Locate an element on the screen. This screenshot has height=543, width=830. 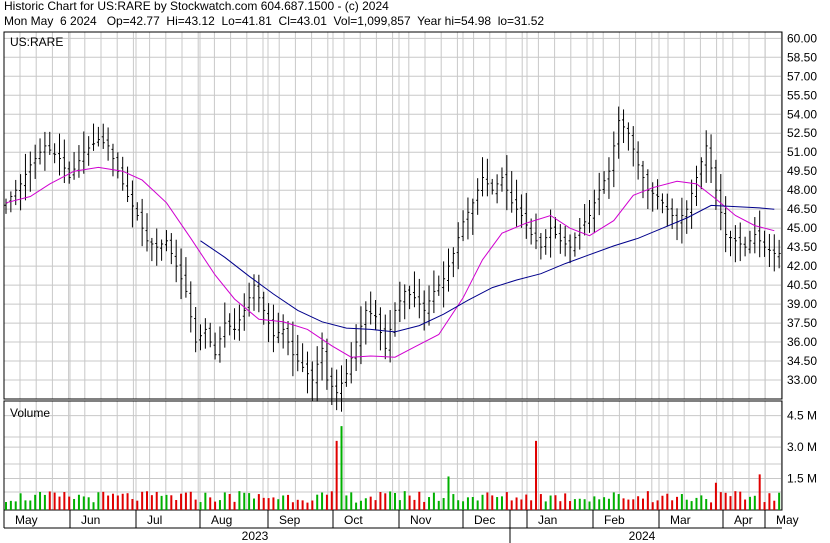
price-tick-label: 46.50 is located at coordinates (802, 209).